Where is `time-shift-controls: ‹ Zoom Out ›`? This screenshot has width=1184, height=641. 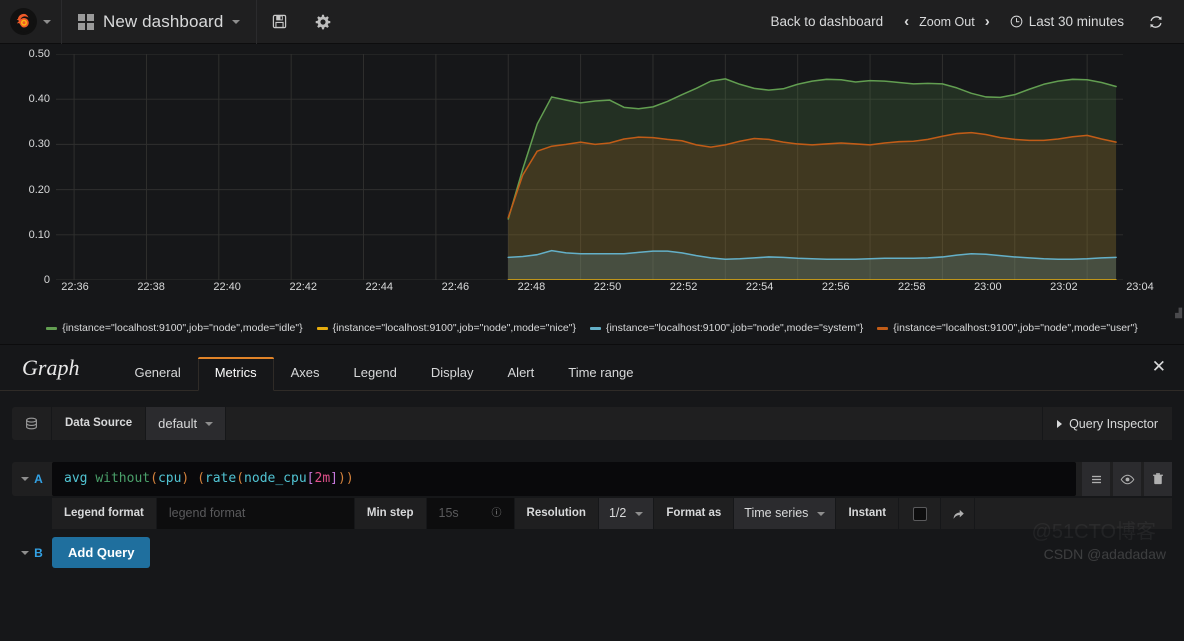
time-shift-controls: ‹ Zoom Out › is located at coordinates (947, 21).